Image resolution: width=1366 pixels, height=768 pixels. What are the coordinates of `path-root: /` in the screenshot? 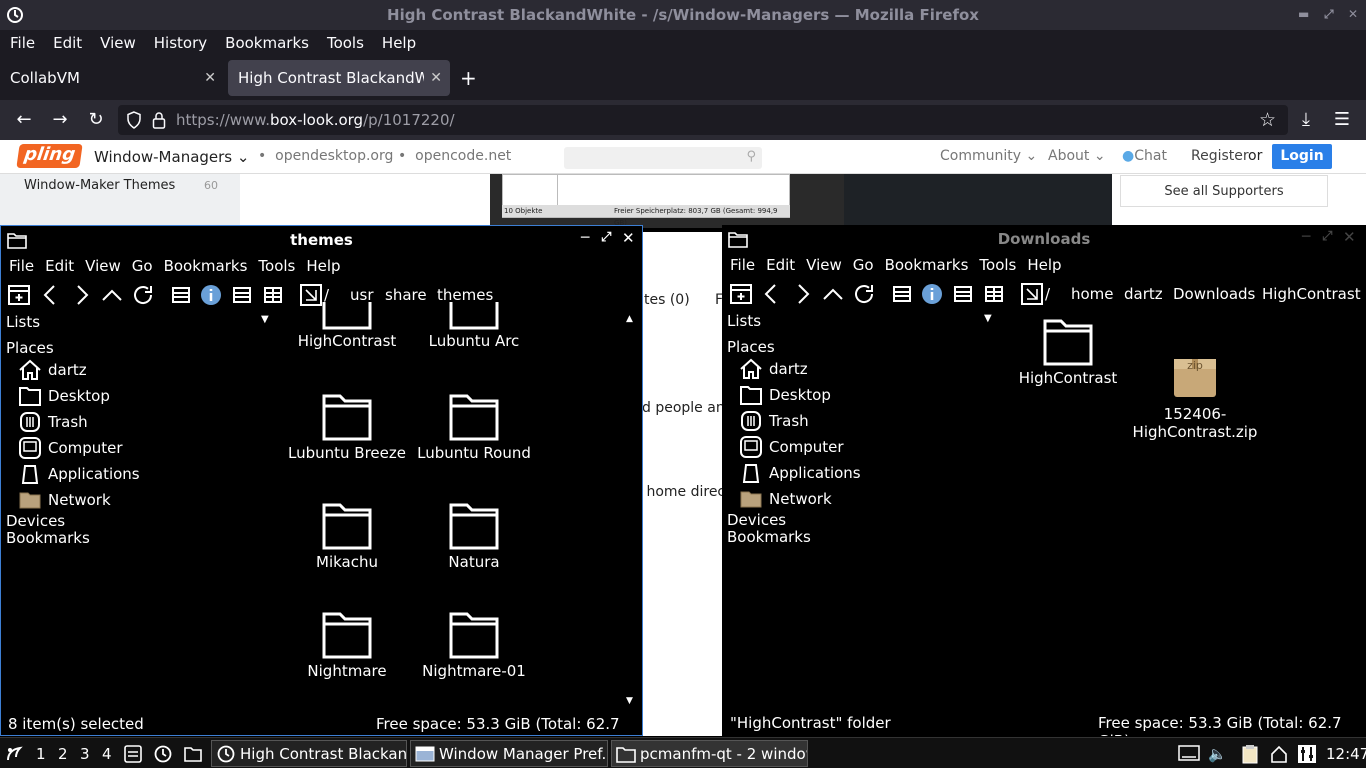 It's located at (1047, 294).